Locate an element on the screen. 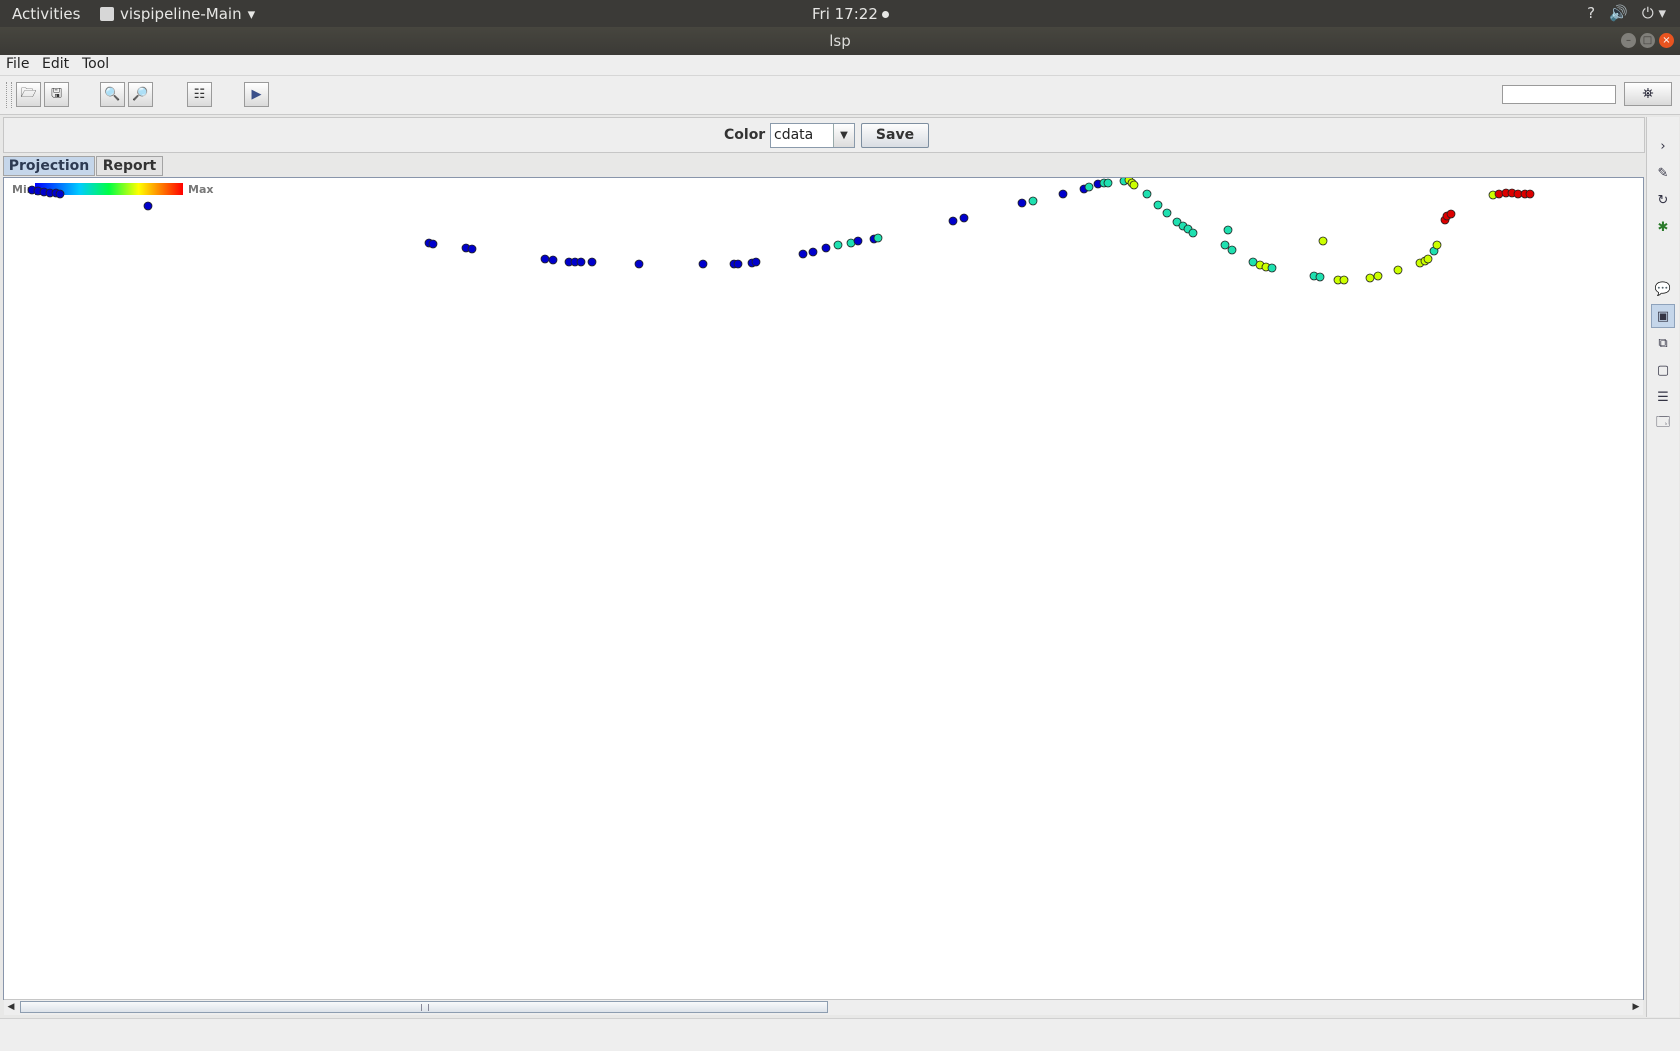  window-button: 🗔 is located at coordinates (1663, 424).